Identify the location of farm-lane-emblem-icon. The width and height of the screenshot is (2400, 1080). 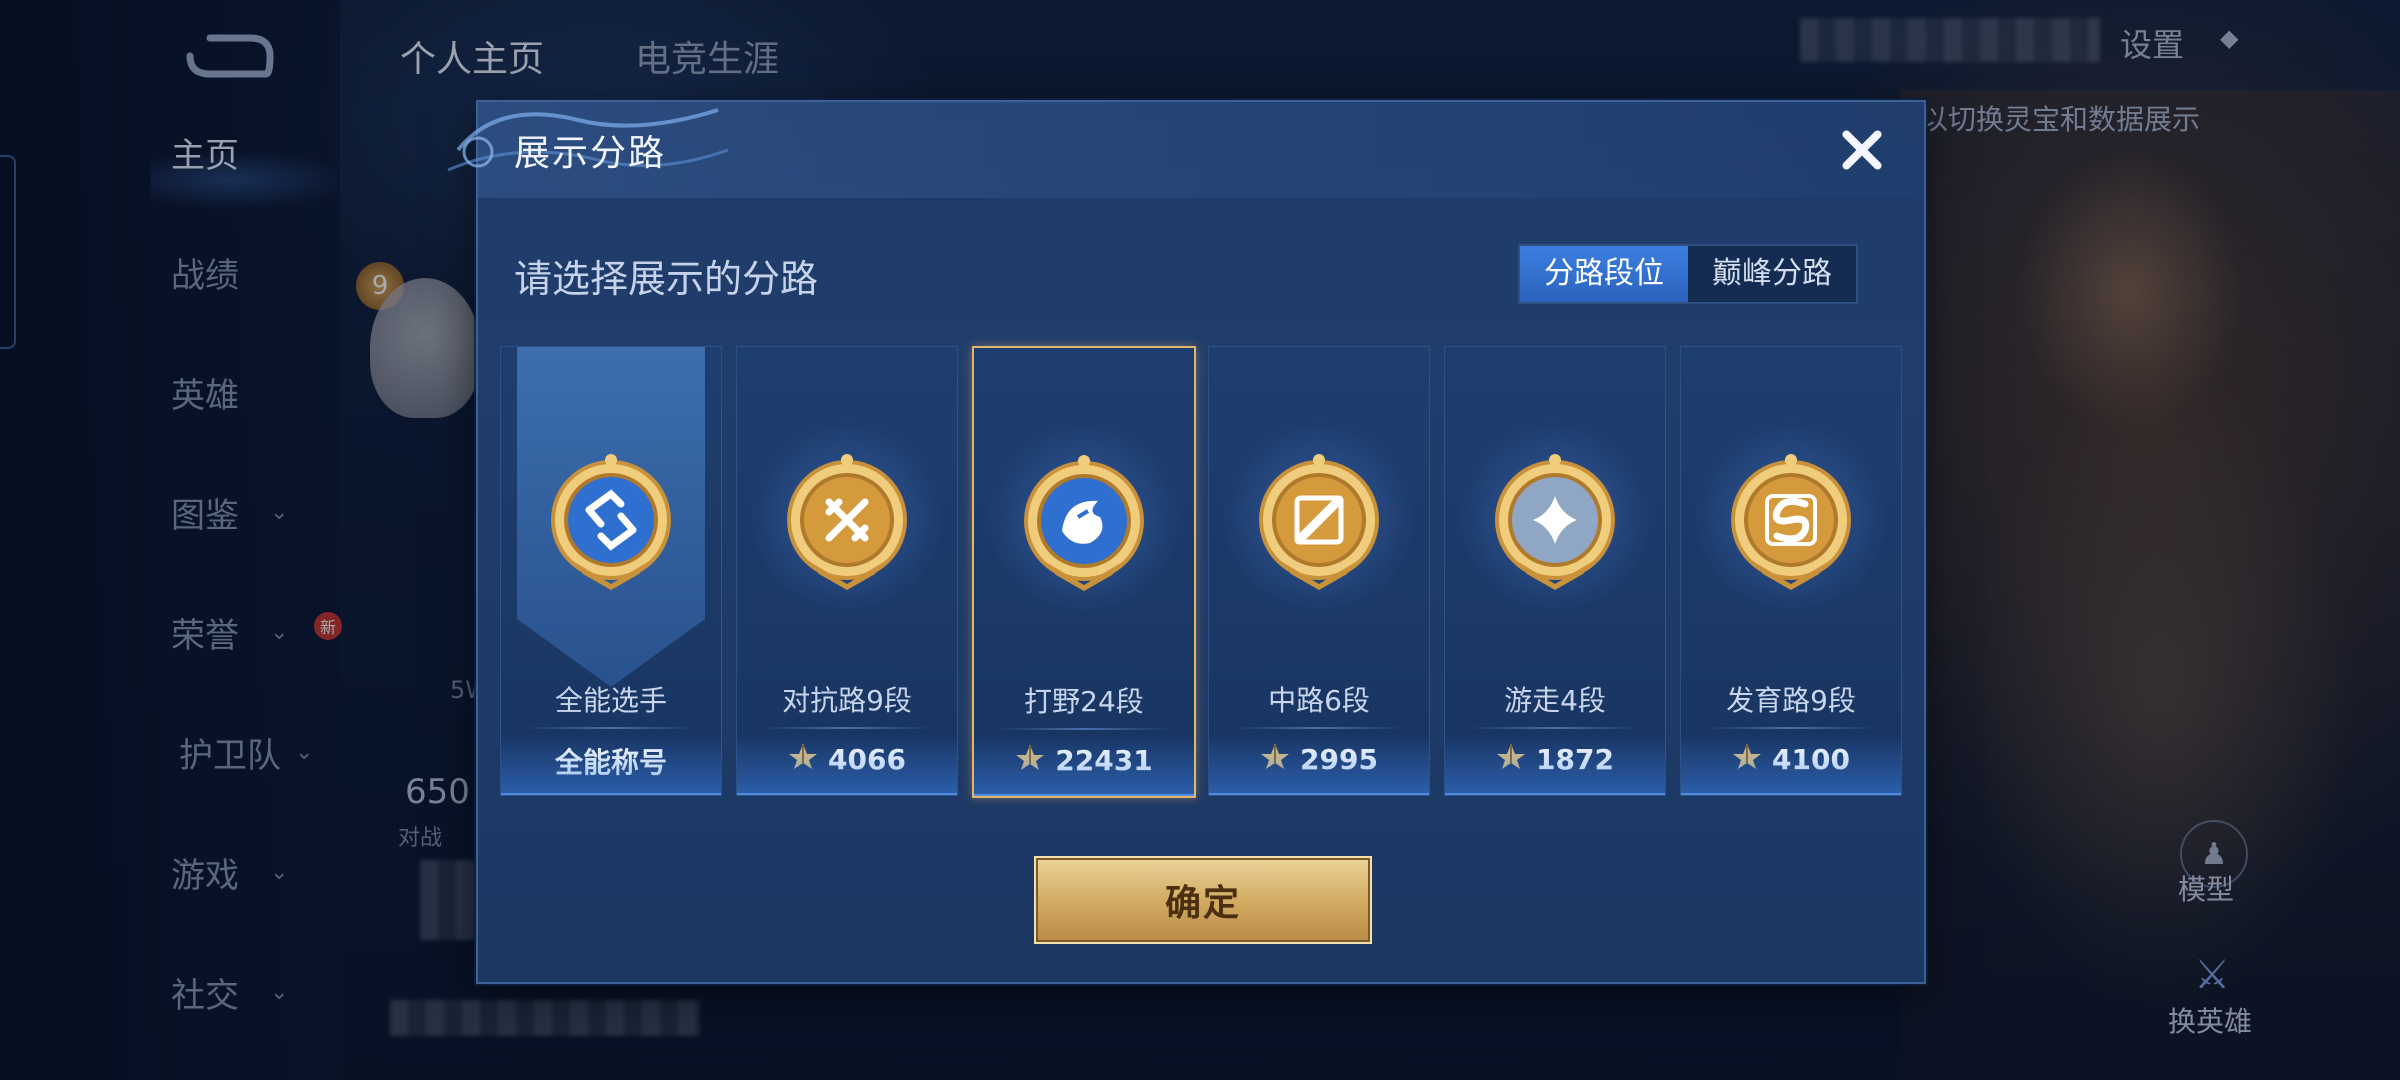
(1791, 520).